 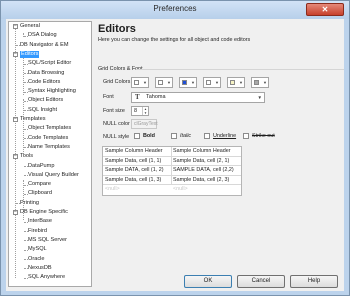 I want to click on table-cell: Sample DATA, cell (1, 2), so click(x=134, y=170).